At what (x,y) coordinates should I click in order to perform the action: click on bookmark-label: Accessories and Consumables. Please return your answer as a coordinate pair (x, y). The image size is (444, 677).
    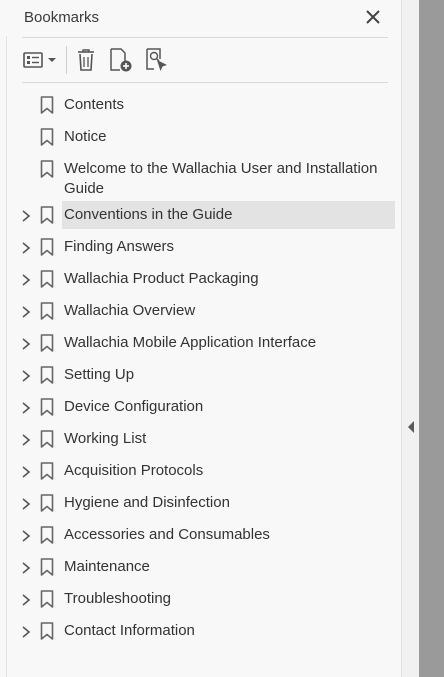
    Looking at the image, I should click on (167, 534).